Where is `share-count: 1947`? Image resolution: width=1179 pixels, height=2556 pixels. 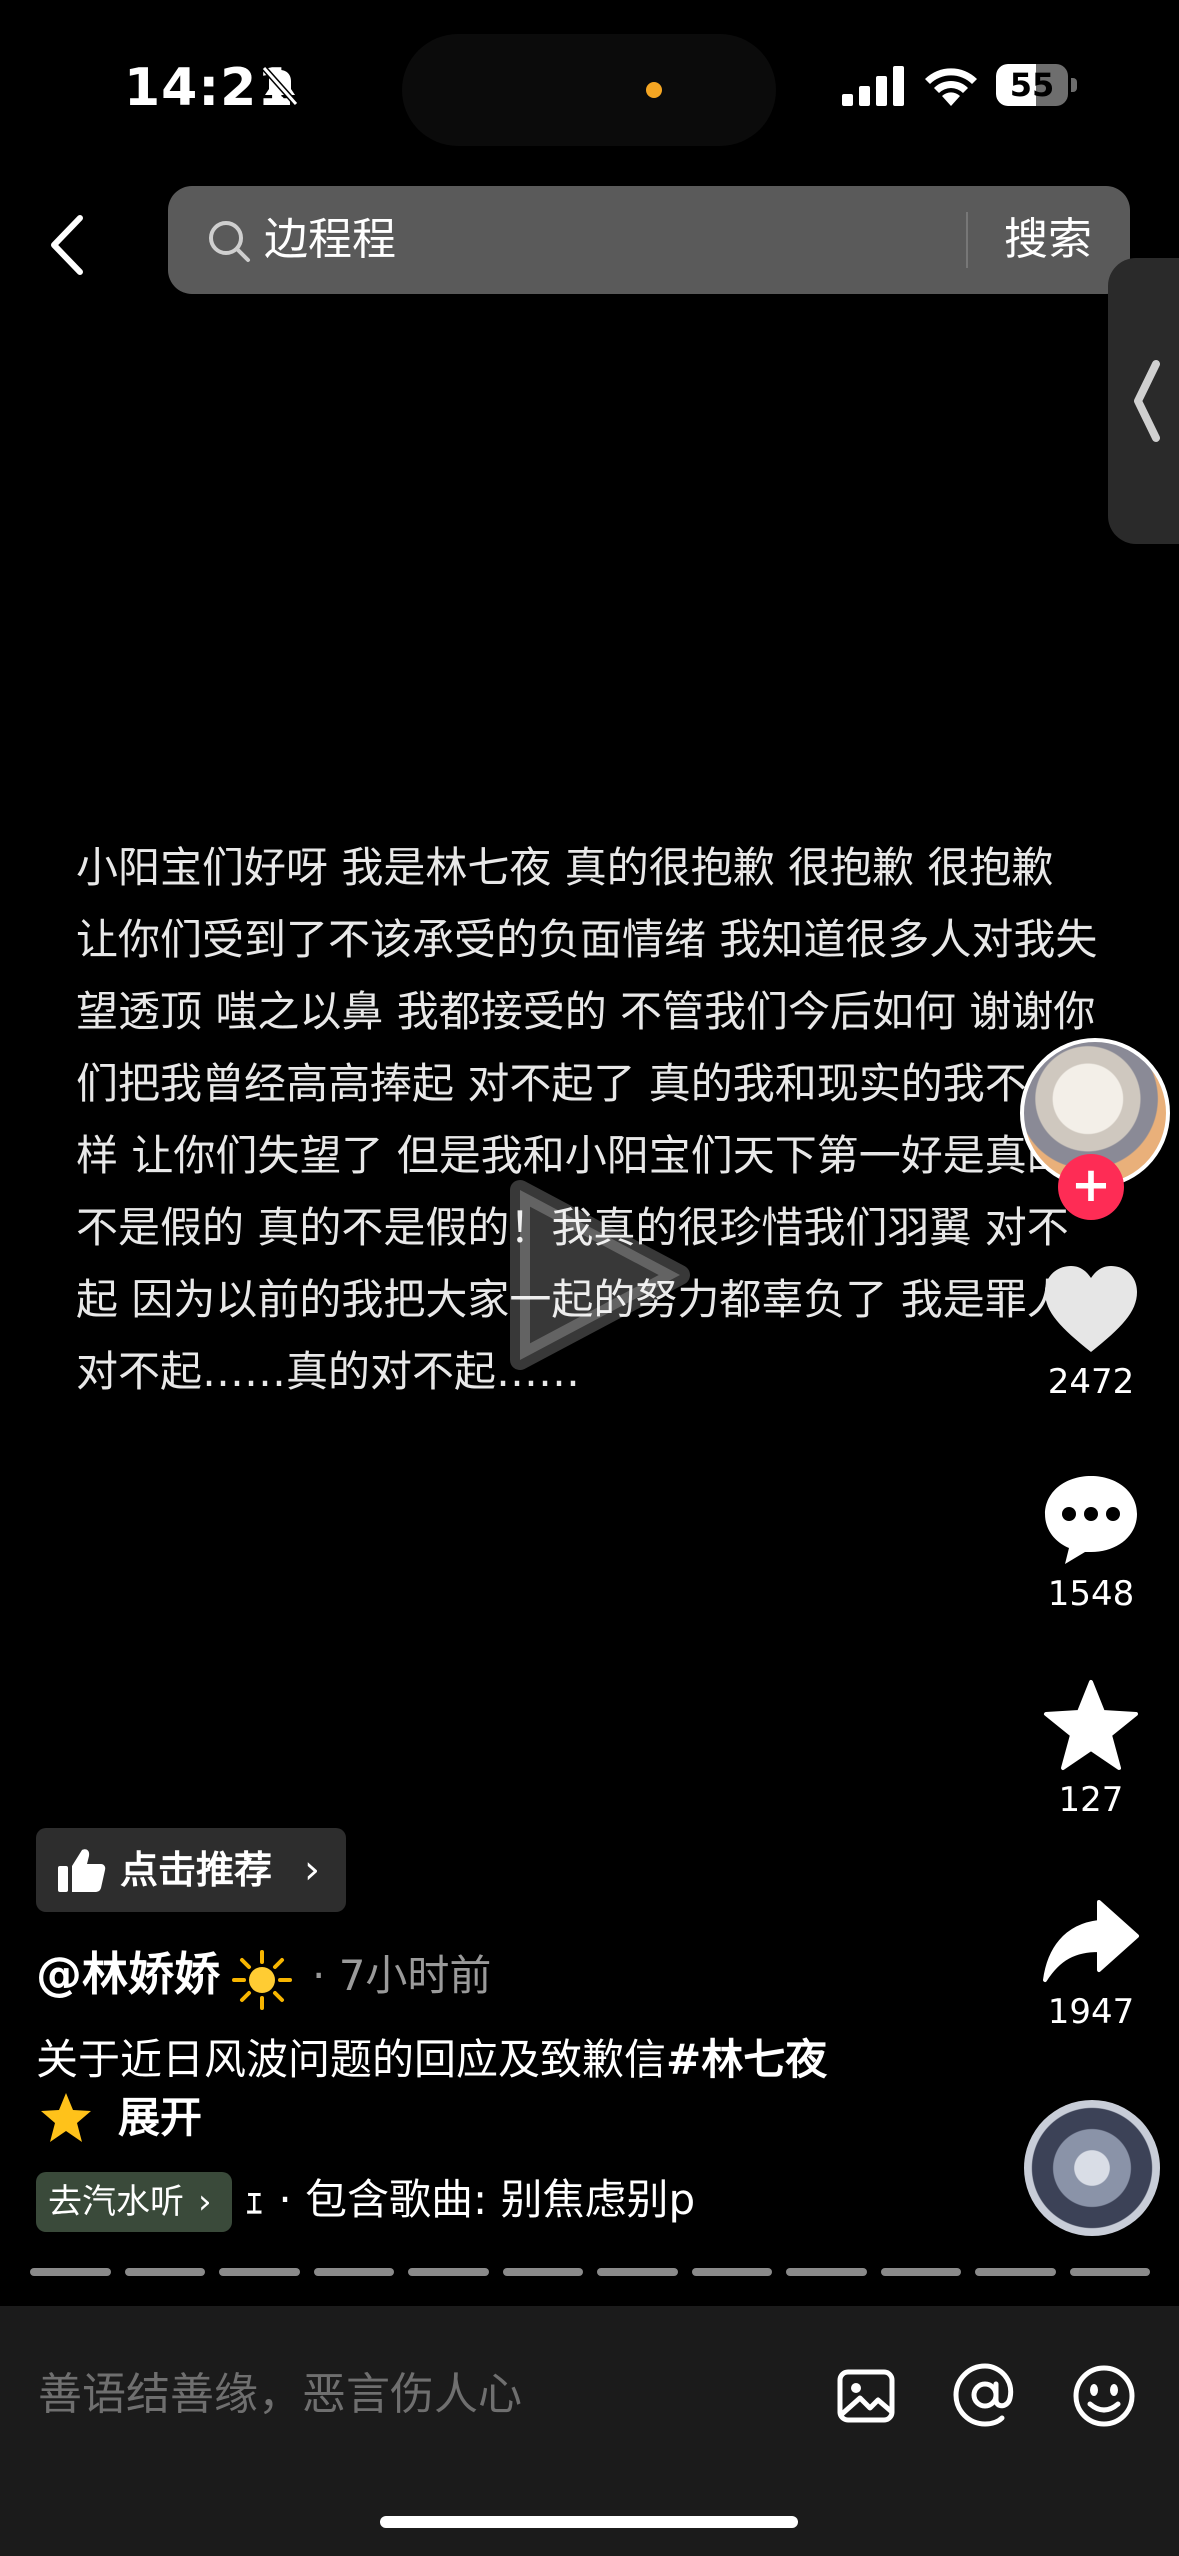
share-count: 1947 is located at coordinates (1091, 2012).